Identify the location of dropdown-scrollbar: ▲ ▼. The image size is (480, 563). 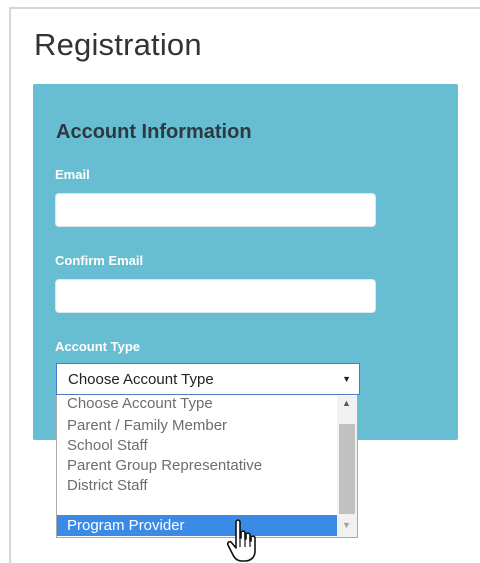
(347, 466).